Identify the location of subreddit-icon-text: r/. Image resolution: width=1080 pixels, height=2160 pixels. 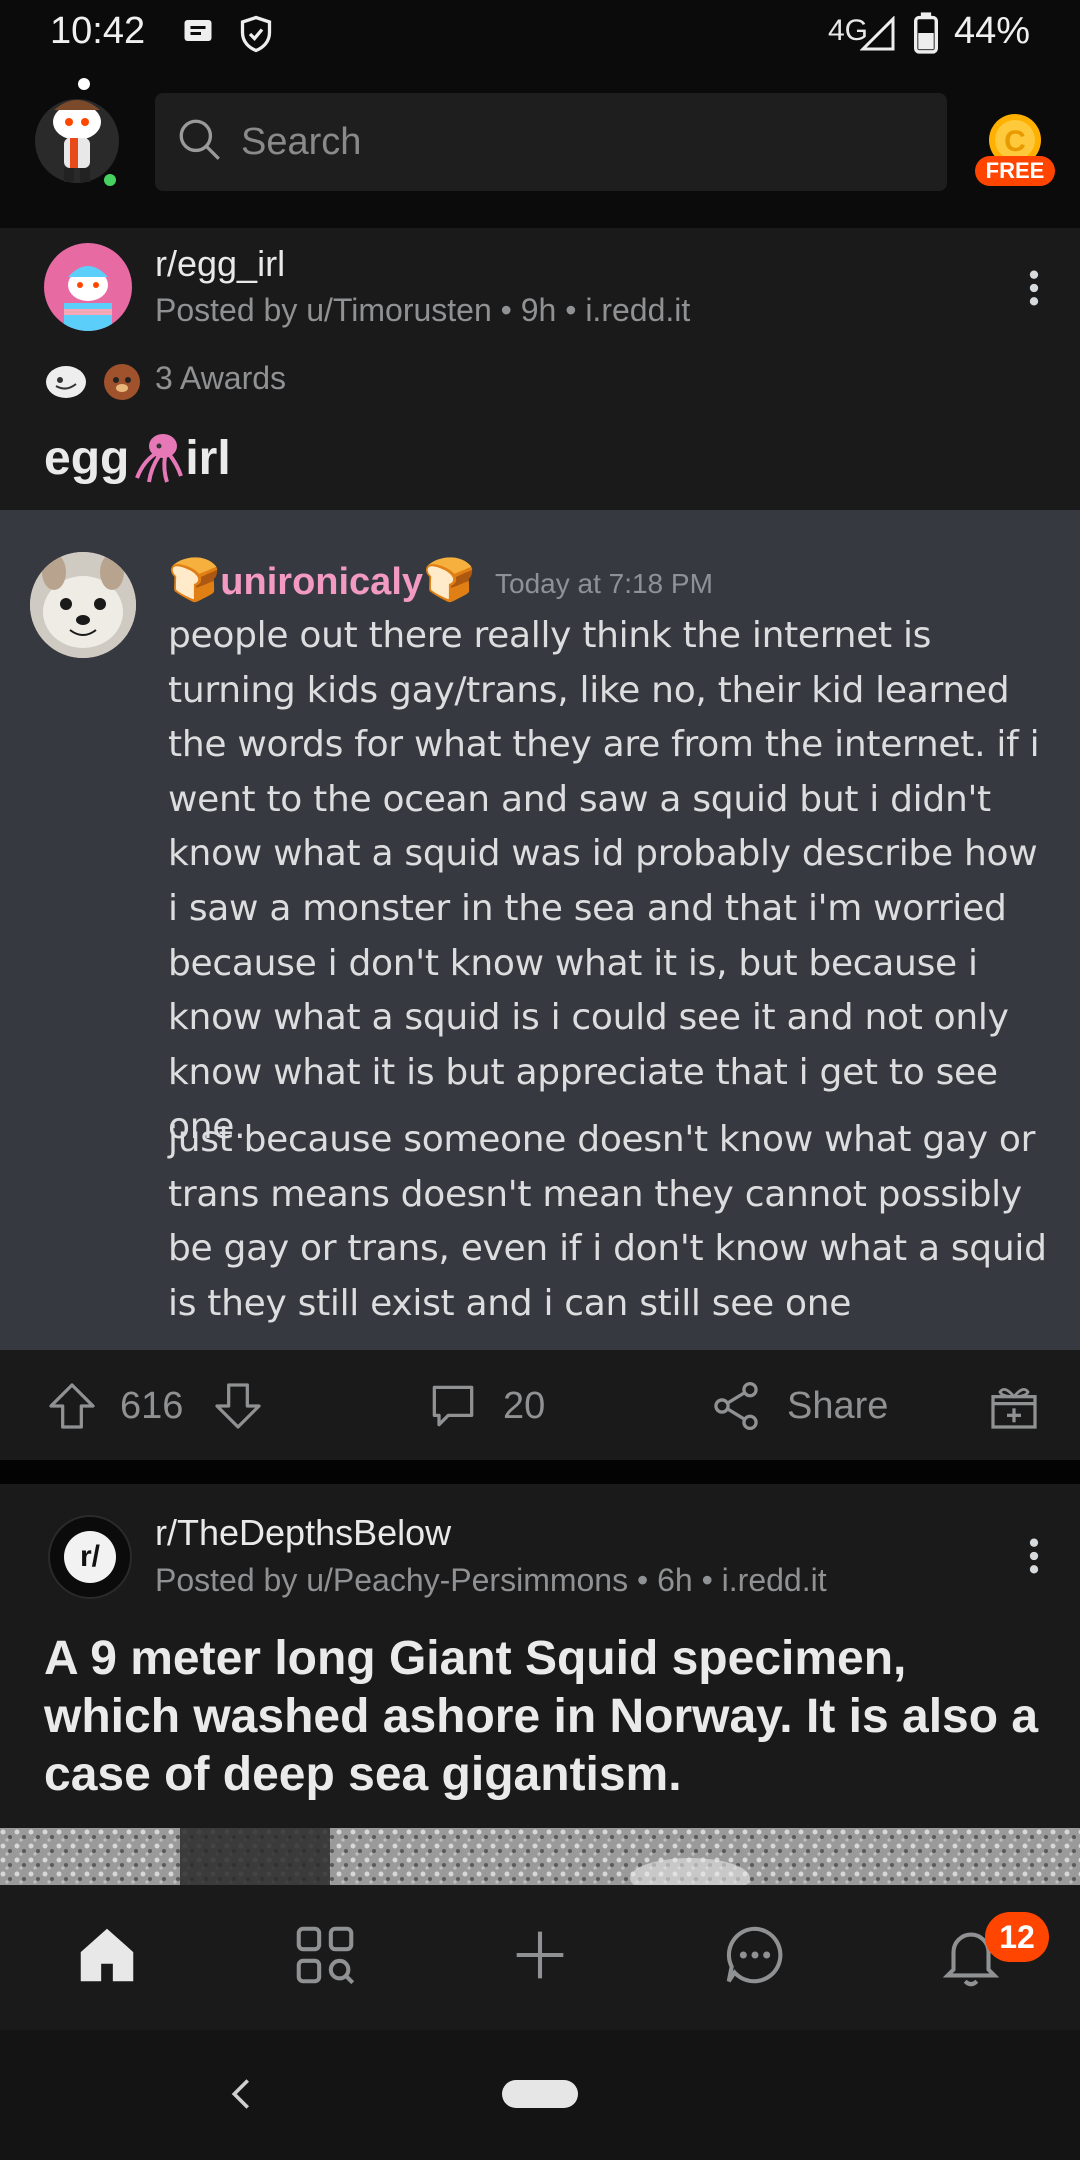
(90, 1557).